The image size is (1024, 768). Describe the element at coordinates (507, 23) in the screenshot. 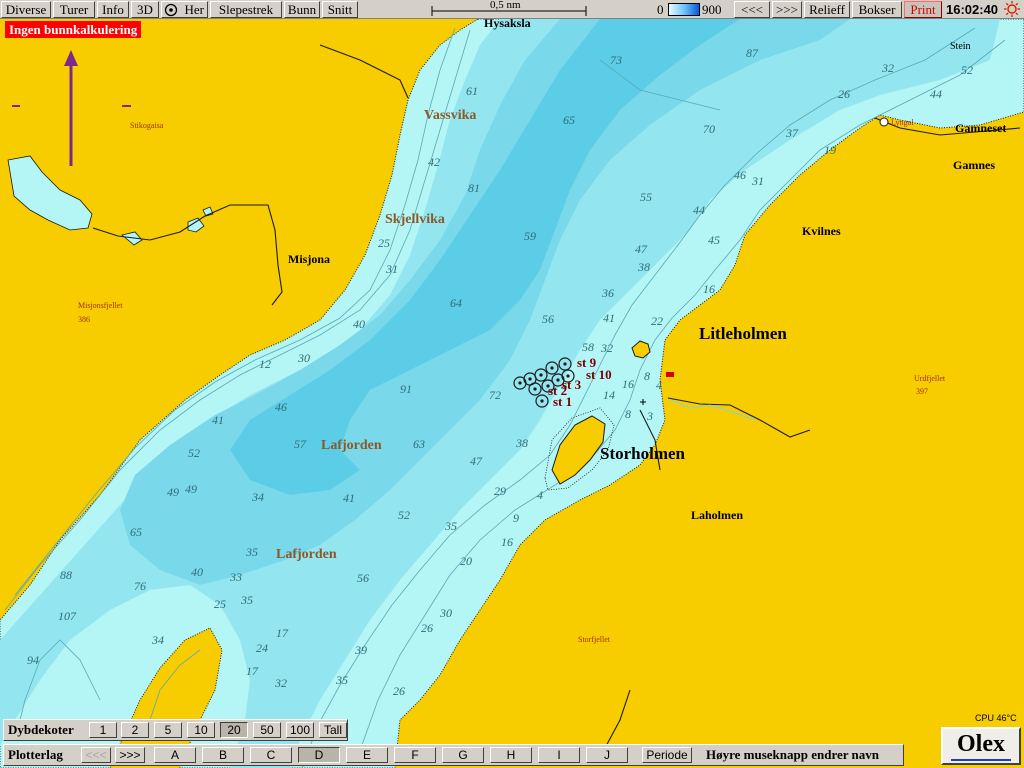

I see `place-hysaksla: Hysaksla` at that location.